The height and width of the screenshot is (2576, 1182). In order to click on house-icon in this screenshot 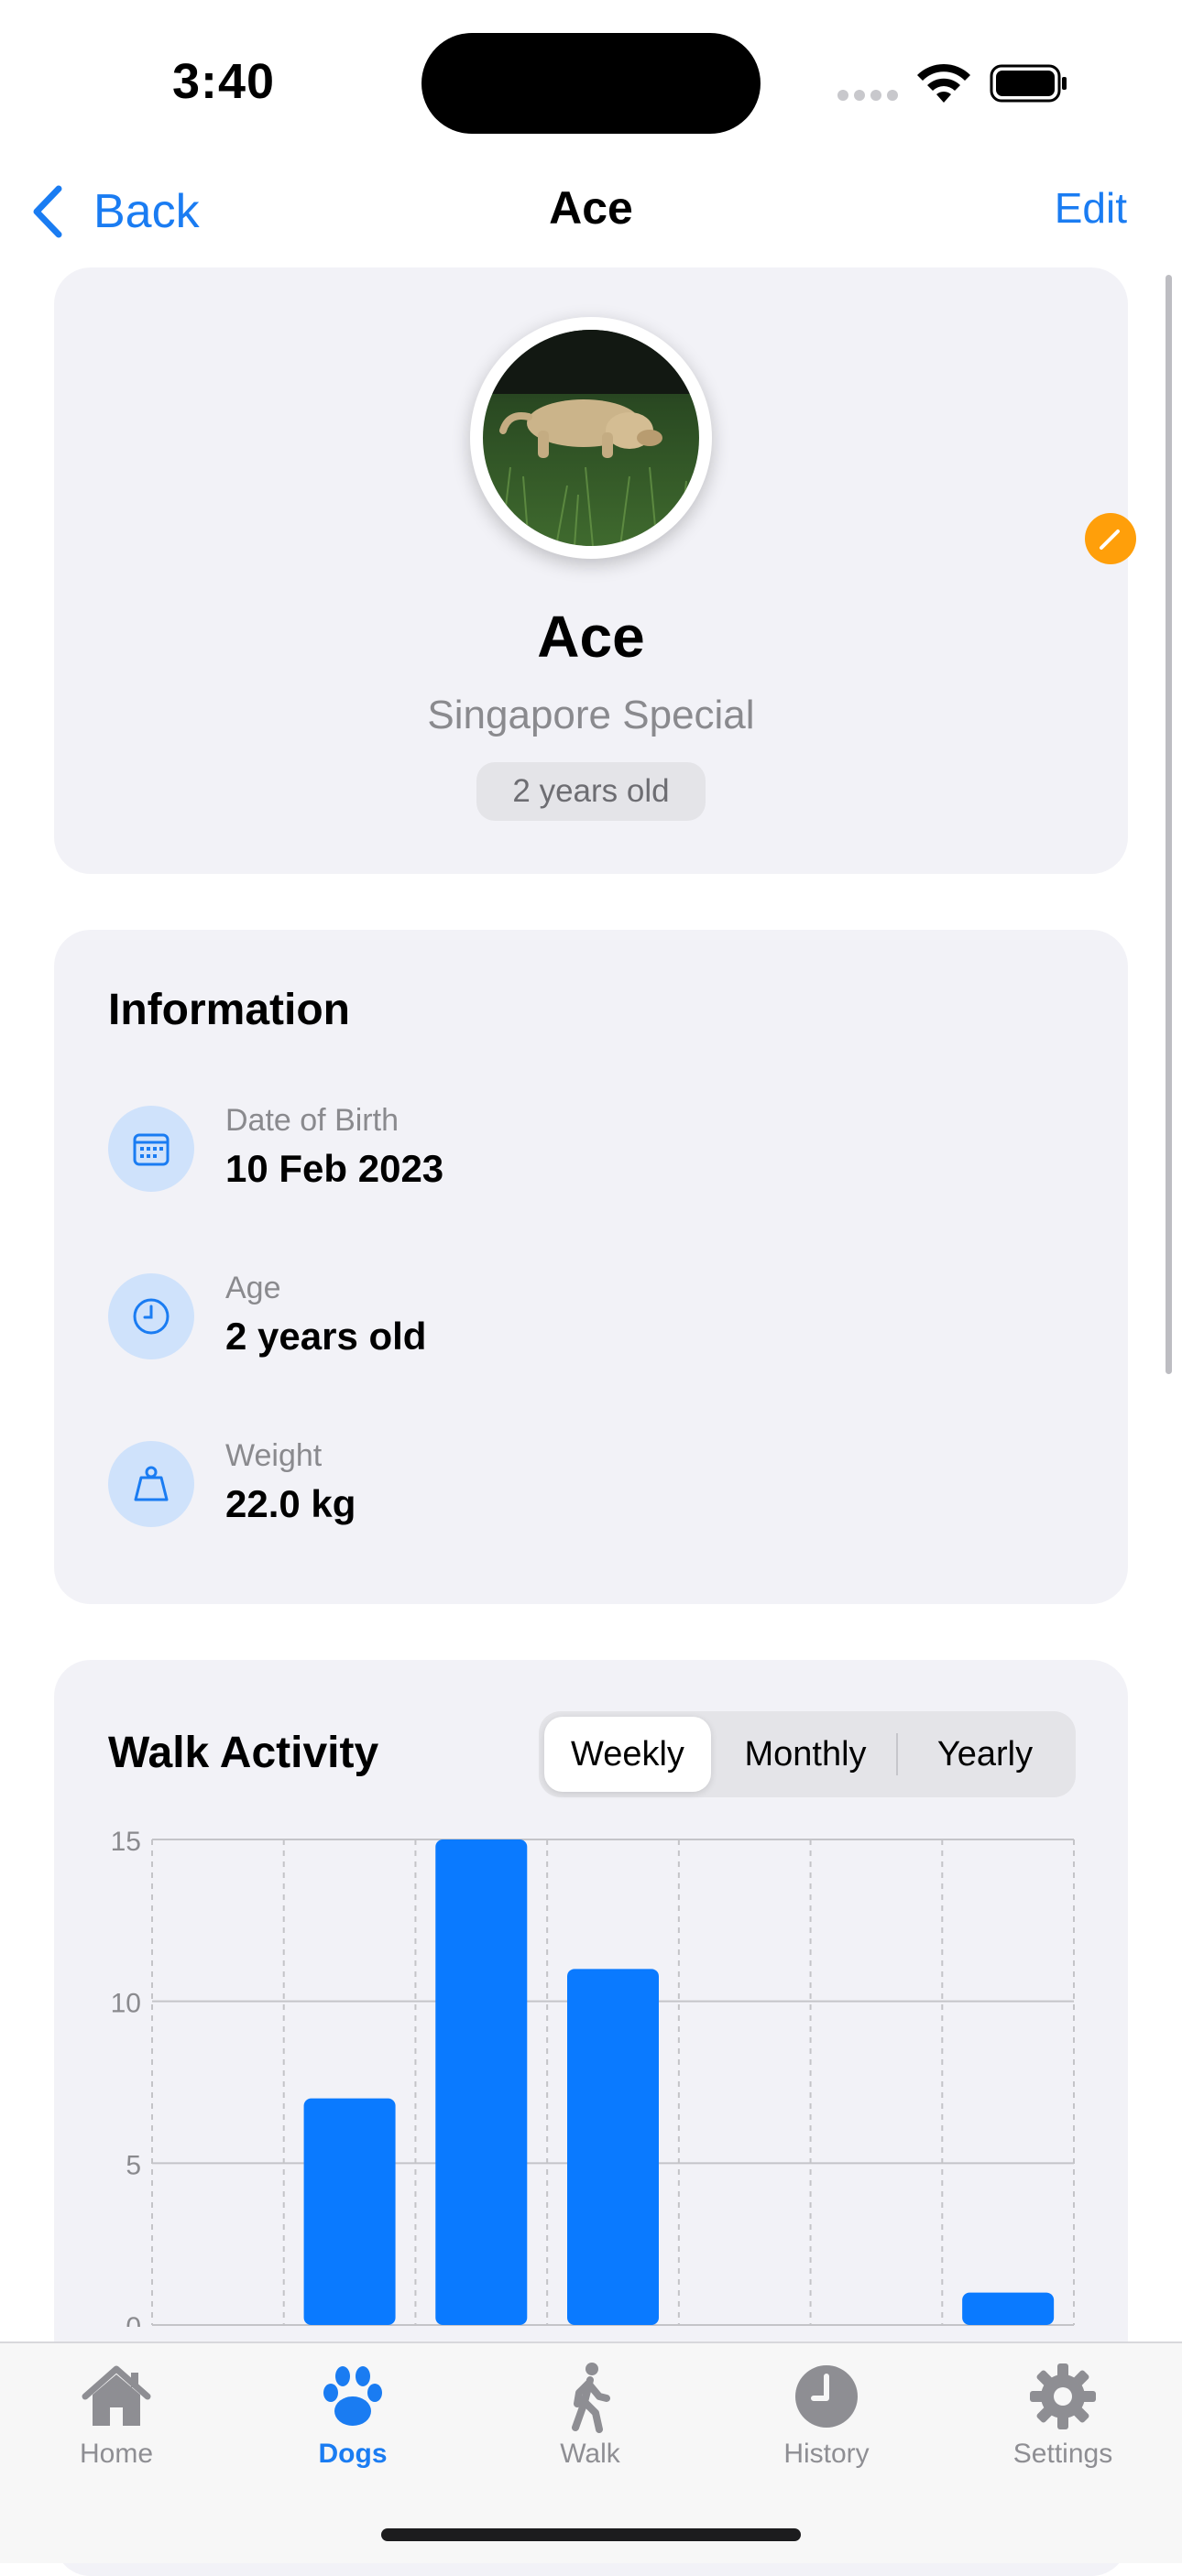, I will do `click(117, 2396)`.